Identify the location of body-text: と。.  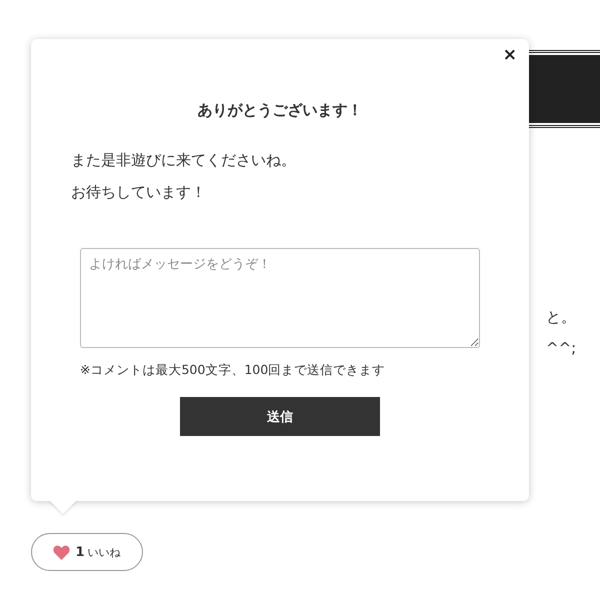
(561, 317).